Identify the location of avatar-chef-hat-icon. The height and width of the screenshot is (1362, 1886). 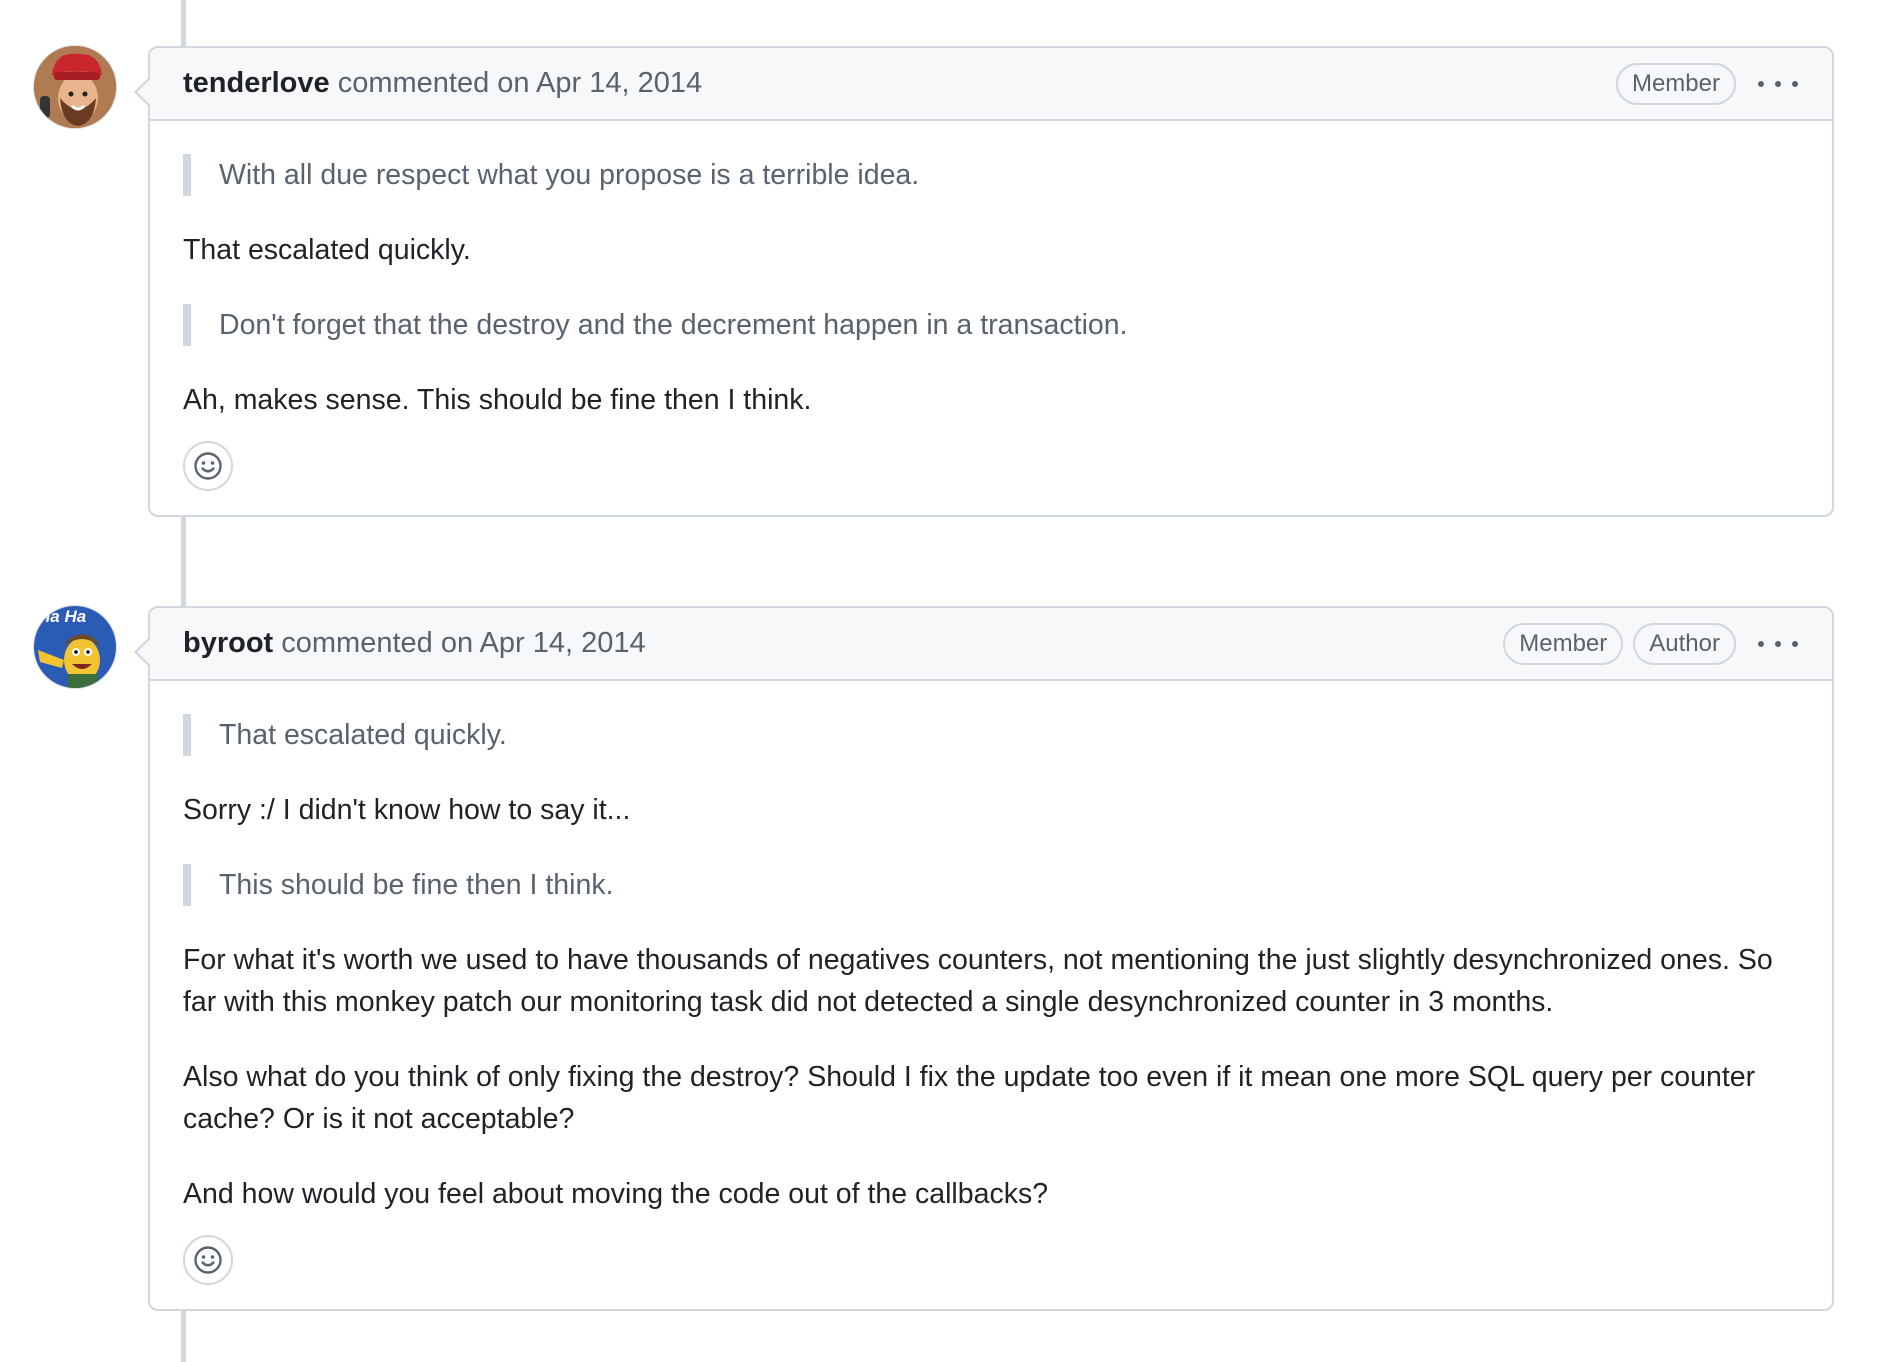
(75, 87).